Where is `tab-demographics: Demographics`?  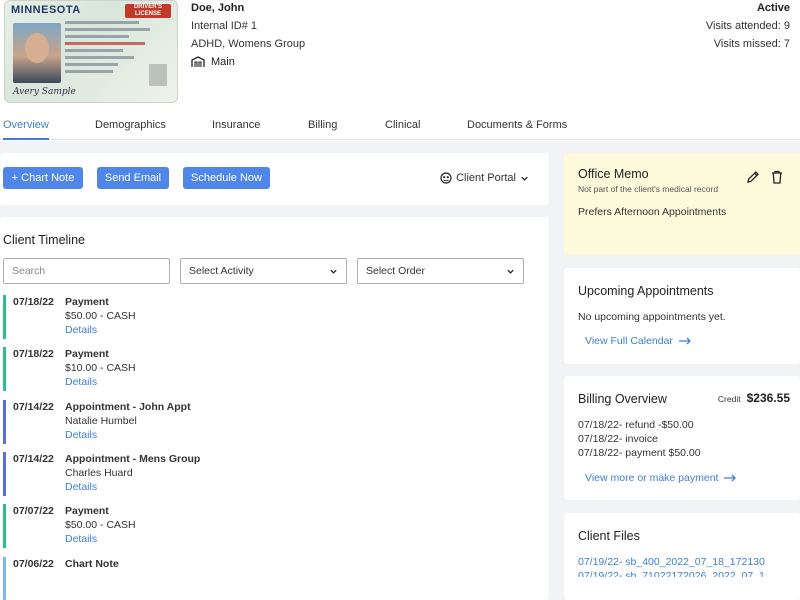
tab-demographics: Demographics is located at coordinates (130, 126).